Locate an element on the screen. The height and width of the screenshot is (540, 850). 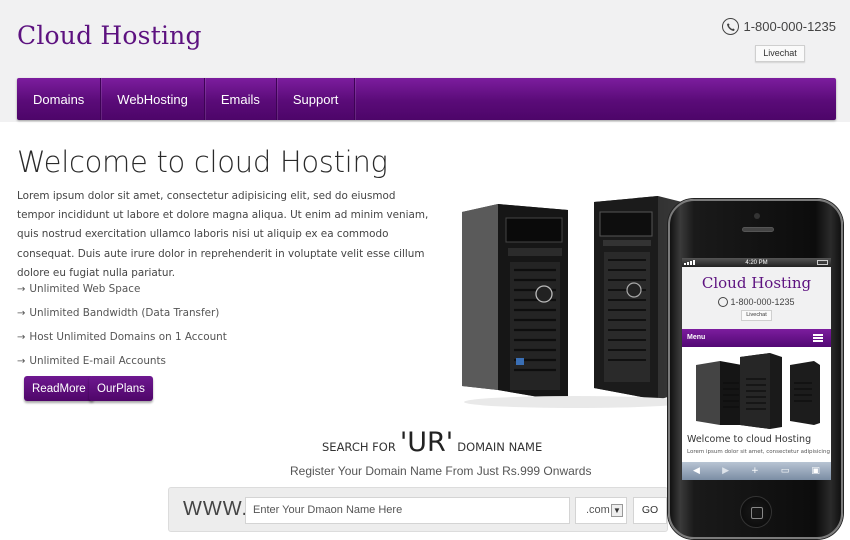
livechat-button: Livechat is located at coordinates (780, 53).